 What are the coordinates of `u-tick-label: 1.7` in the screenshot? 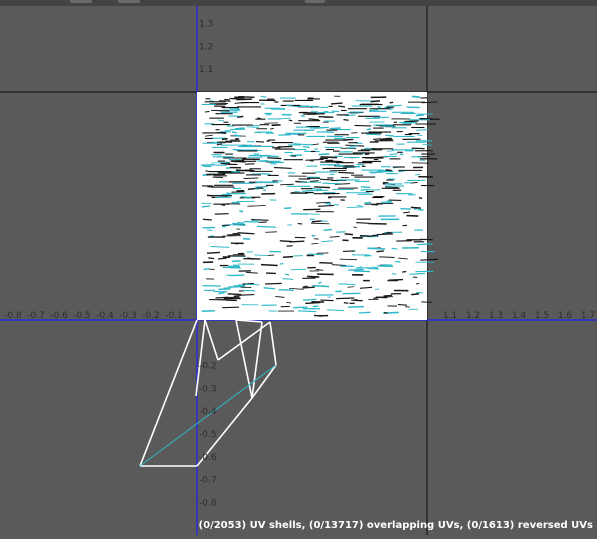 It's located at (588, 316).